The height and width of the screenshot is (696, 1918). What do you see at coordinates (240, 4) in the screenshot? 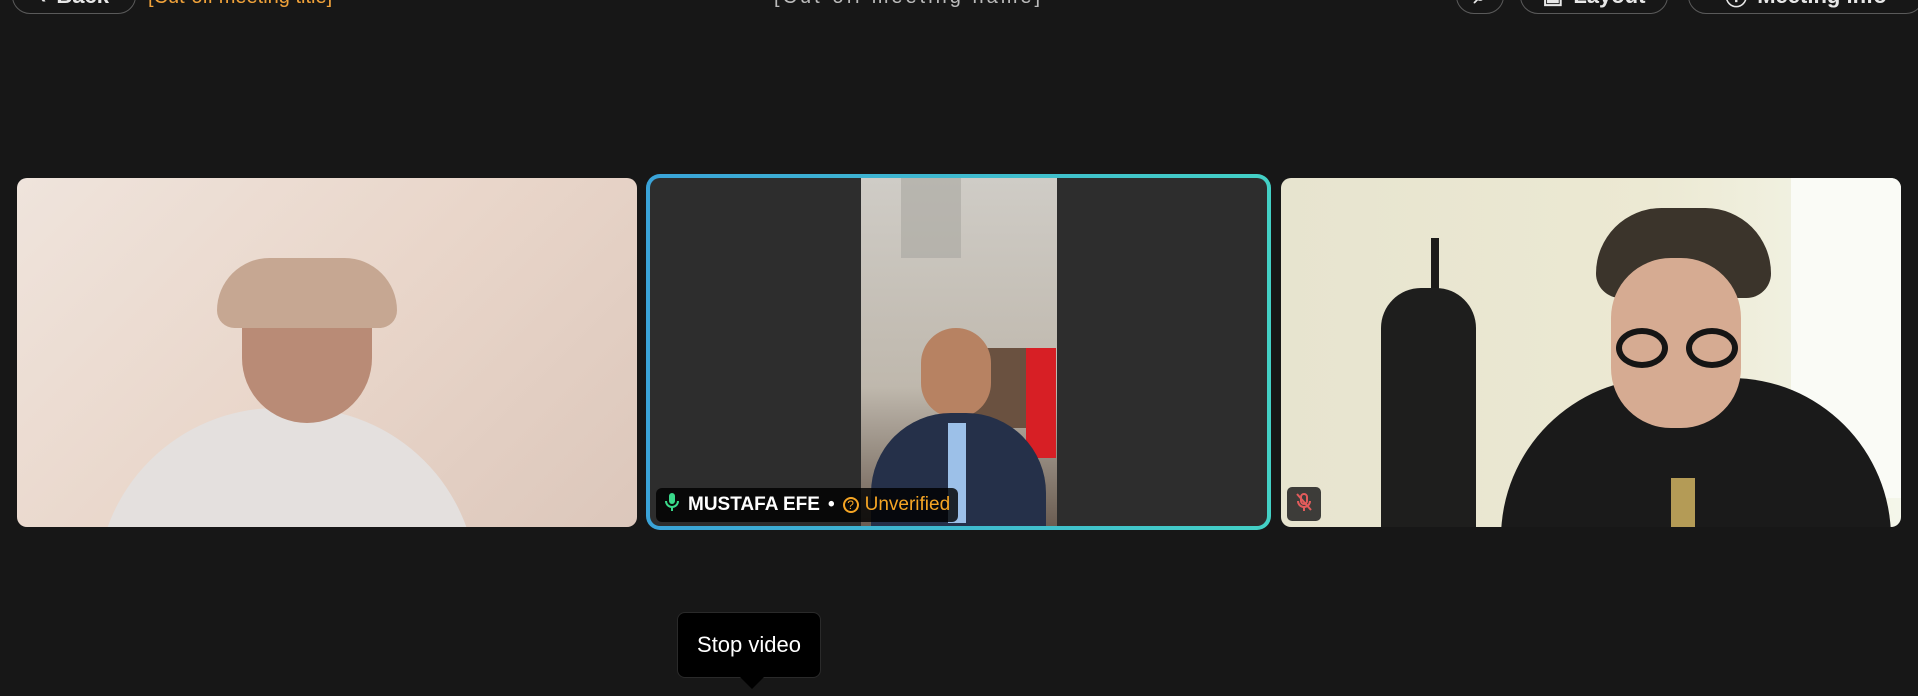
I see `meeting-title: [Cut-off meeting title]` at bounding box center [240, 4].